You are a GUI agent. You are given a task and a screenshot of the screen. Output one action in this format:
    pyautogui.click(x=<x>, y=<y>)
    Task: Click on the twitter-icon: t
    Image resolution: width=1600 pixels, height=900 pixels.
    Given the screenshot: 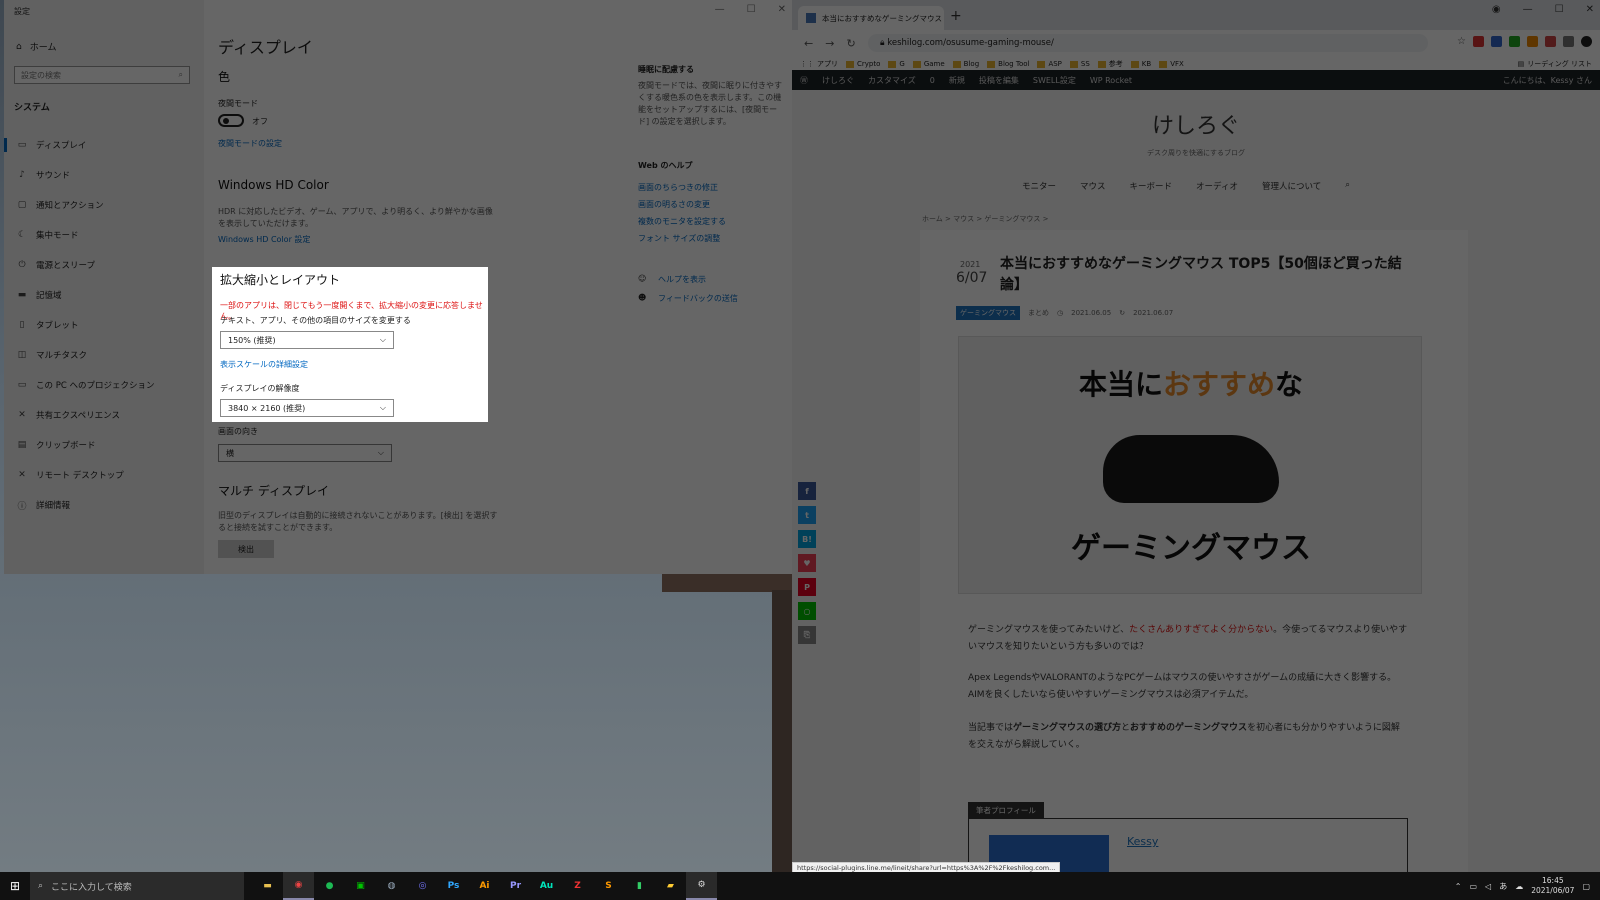 What is the action you would take?
    pyautogui.click(x=807, y=515)
    